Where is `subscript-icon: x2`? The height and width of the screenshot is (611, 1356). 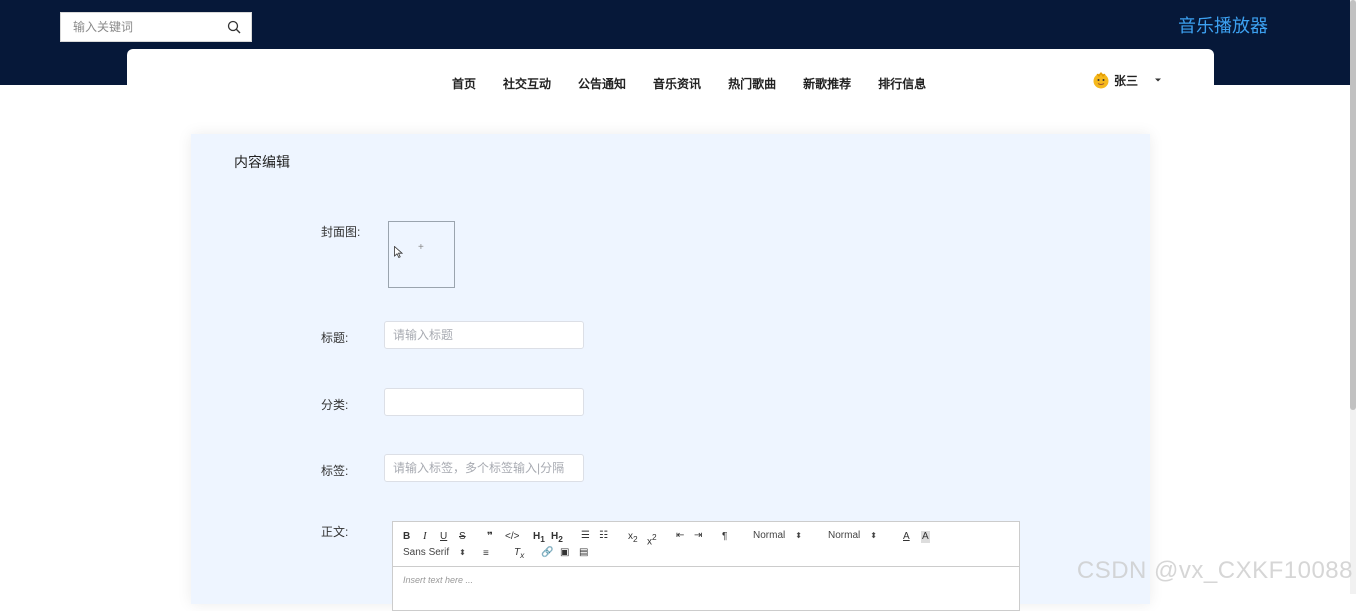 subscript-icon: x2 is located at coordinates (633, 538).